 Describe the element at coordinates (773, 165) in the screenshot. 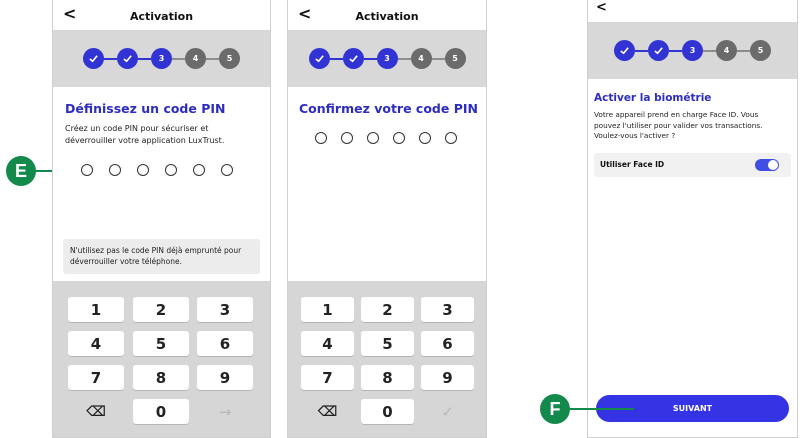

I see `toggle-knob` at that location.